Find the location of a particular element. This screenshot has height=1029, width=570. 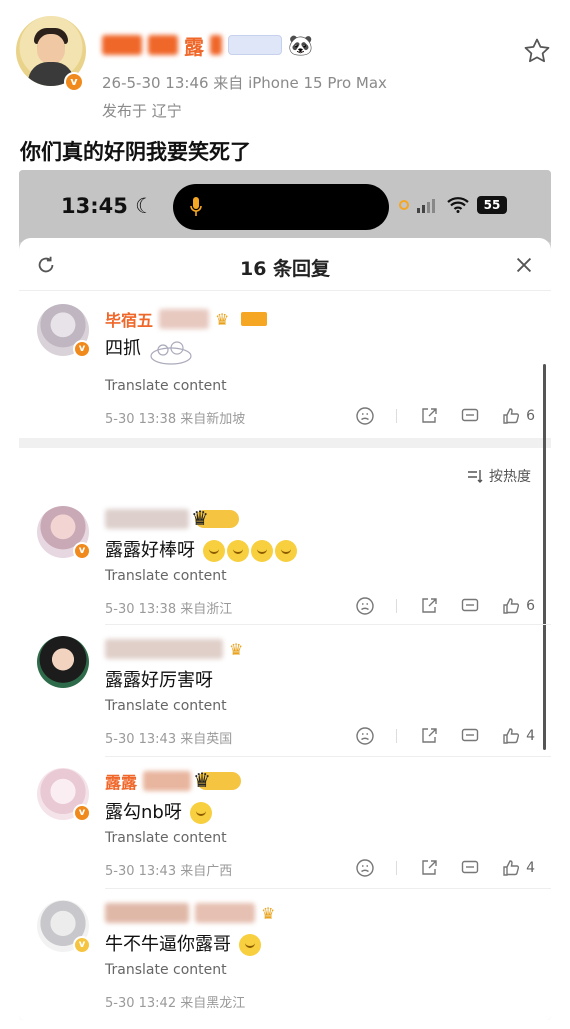

star-icon is located at coordinates (537, 51).